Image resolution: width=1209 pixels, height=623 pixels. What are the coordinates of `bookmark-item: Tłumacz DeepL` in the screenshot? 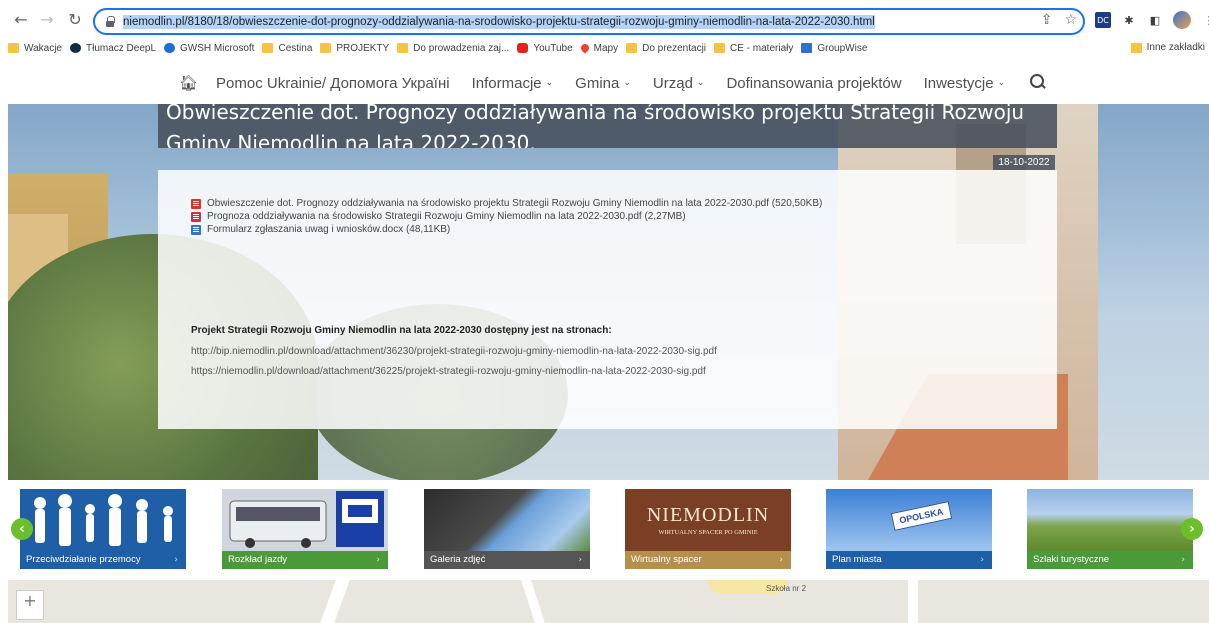 It's located at (112, 48).